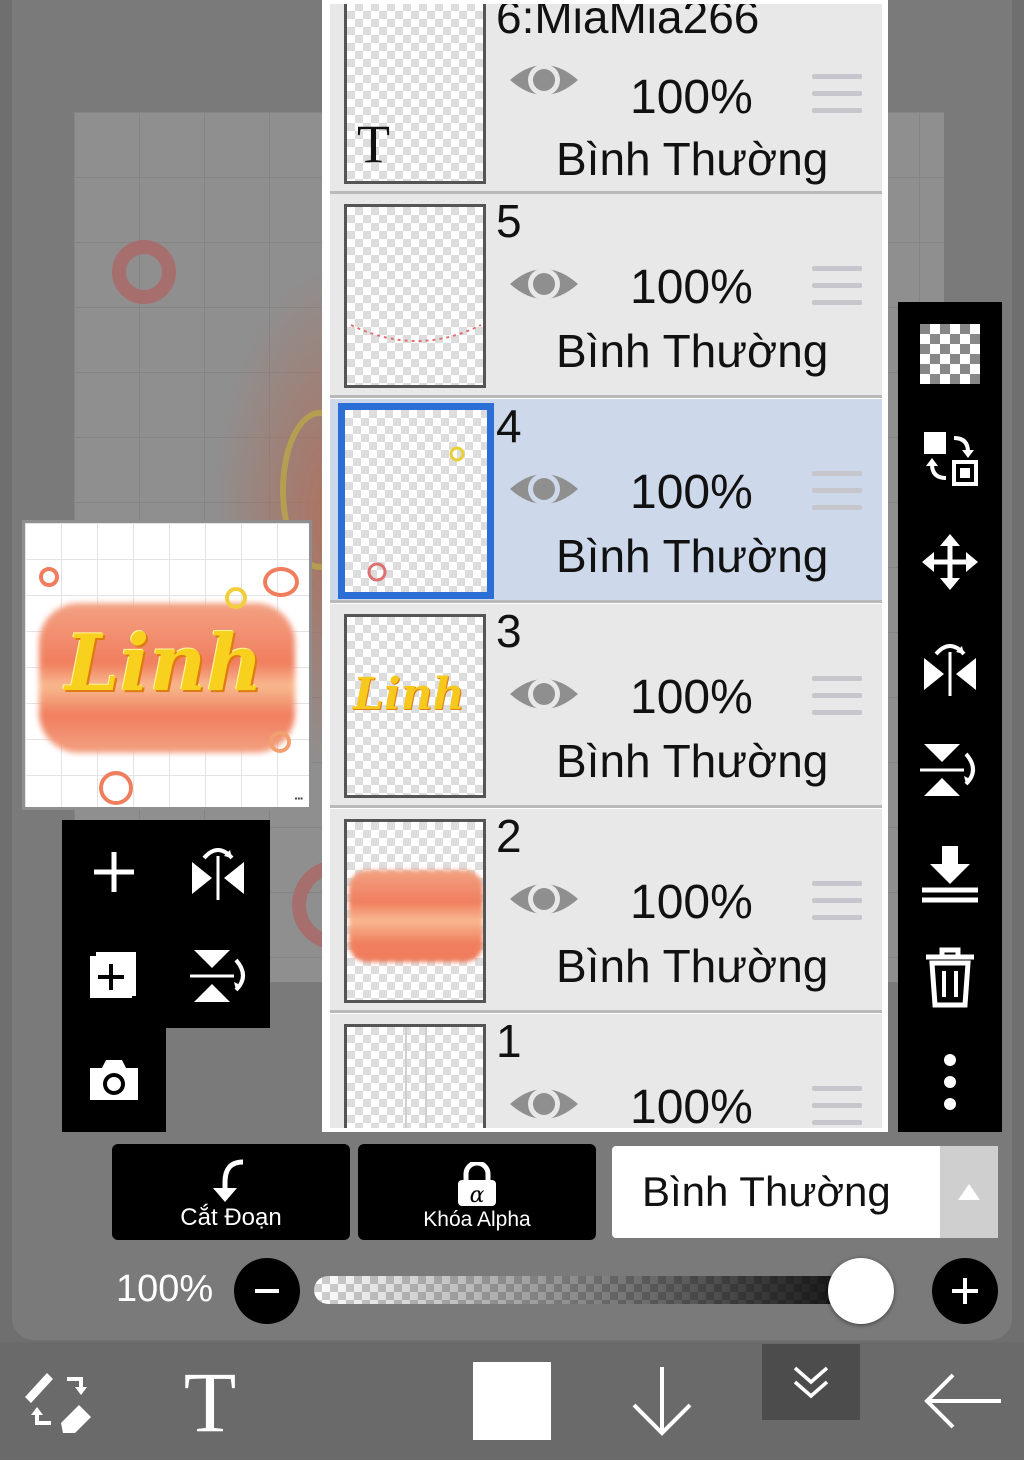 This screenshot has width=1024, height=1460. I want to click on layer-row: 5 100% Bình Thường, so click(606, 296).